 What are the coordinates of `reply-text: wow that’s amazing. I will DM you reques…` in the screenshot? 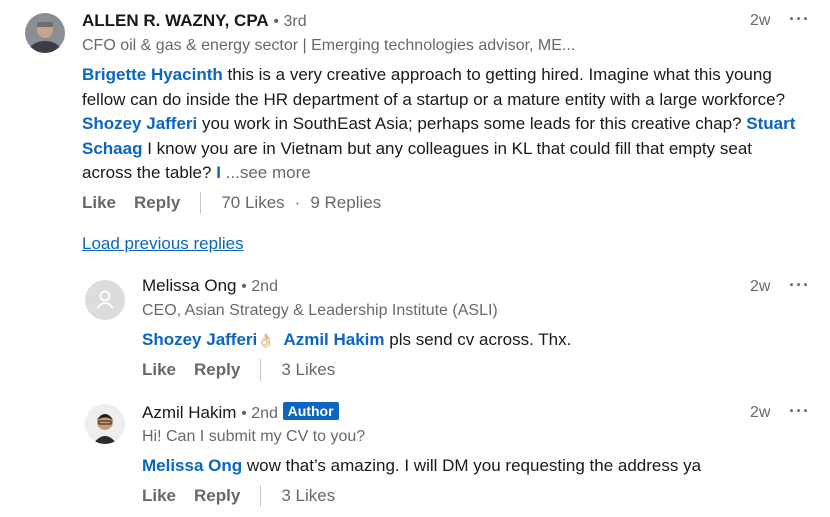 It's located at (472, 465).